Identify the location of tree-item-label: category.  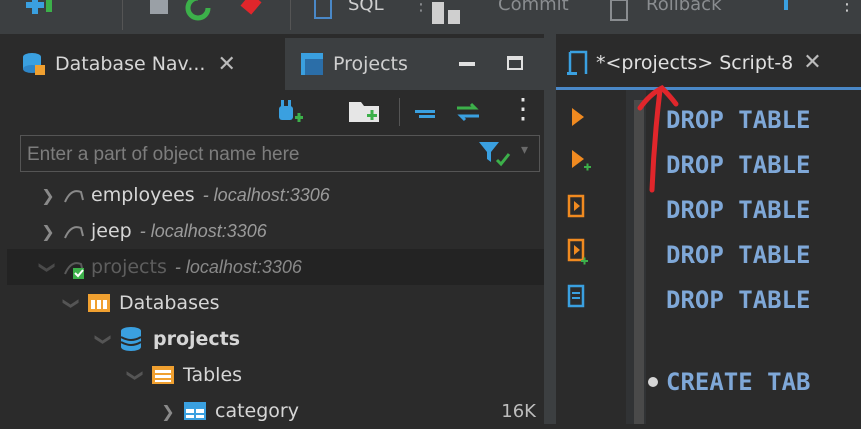
(257, 411).